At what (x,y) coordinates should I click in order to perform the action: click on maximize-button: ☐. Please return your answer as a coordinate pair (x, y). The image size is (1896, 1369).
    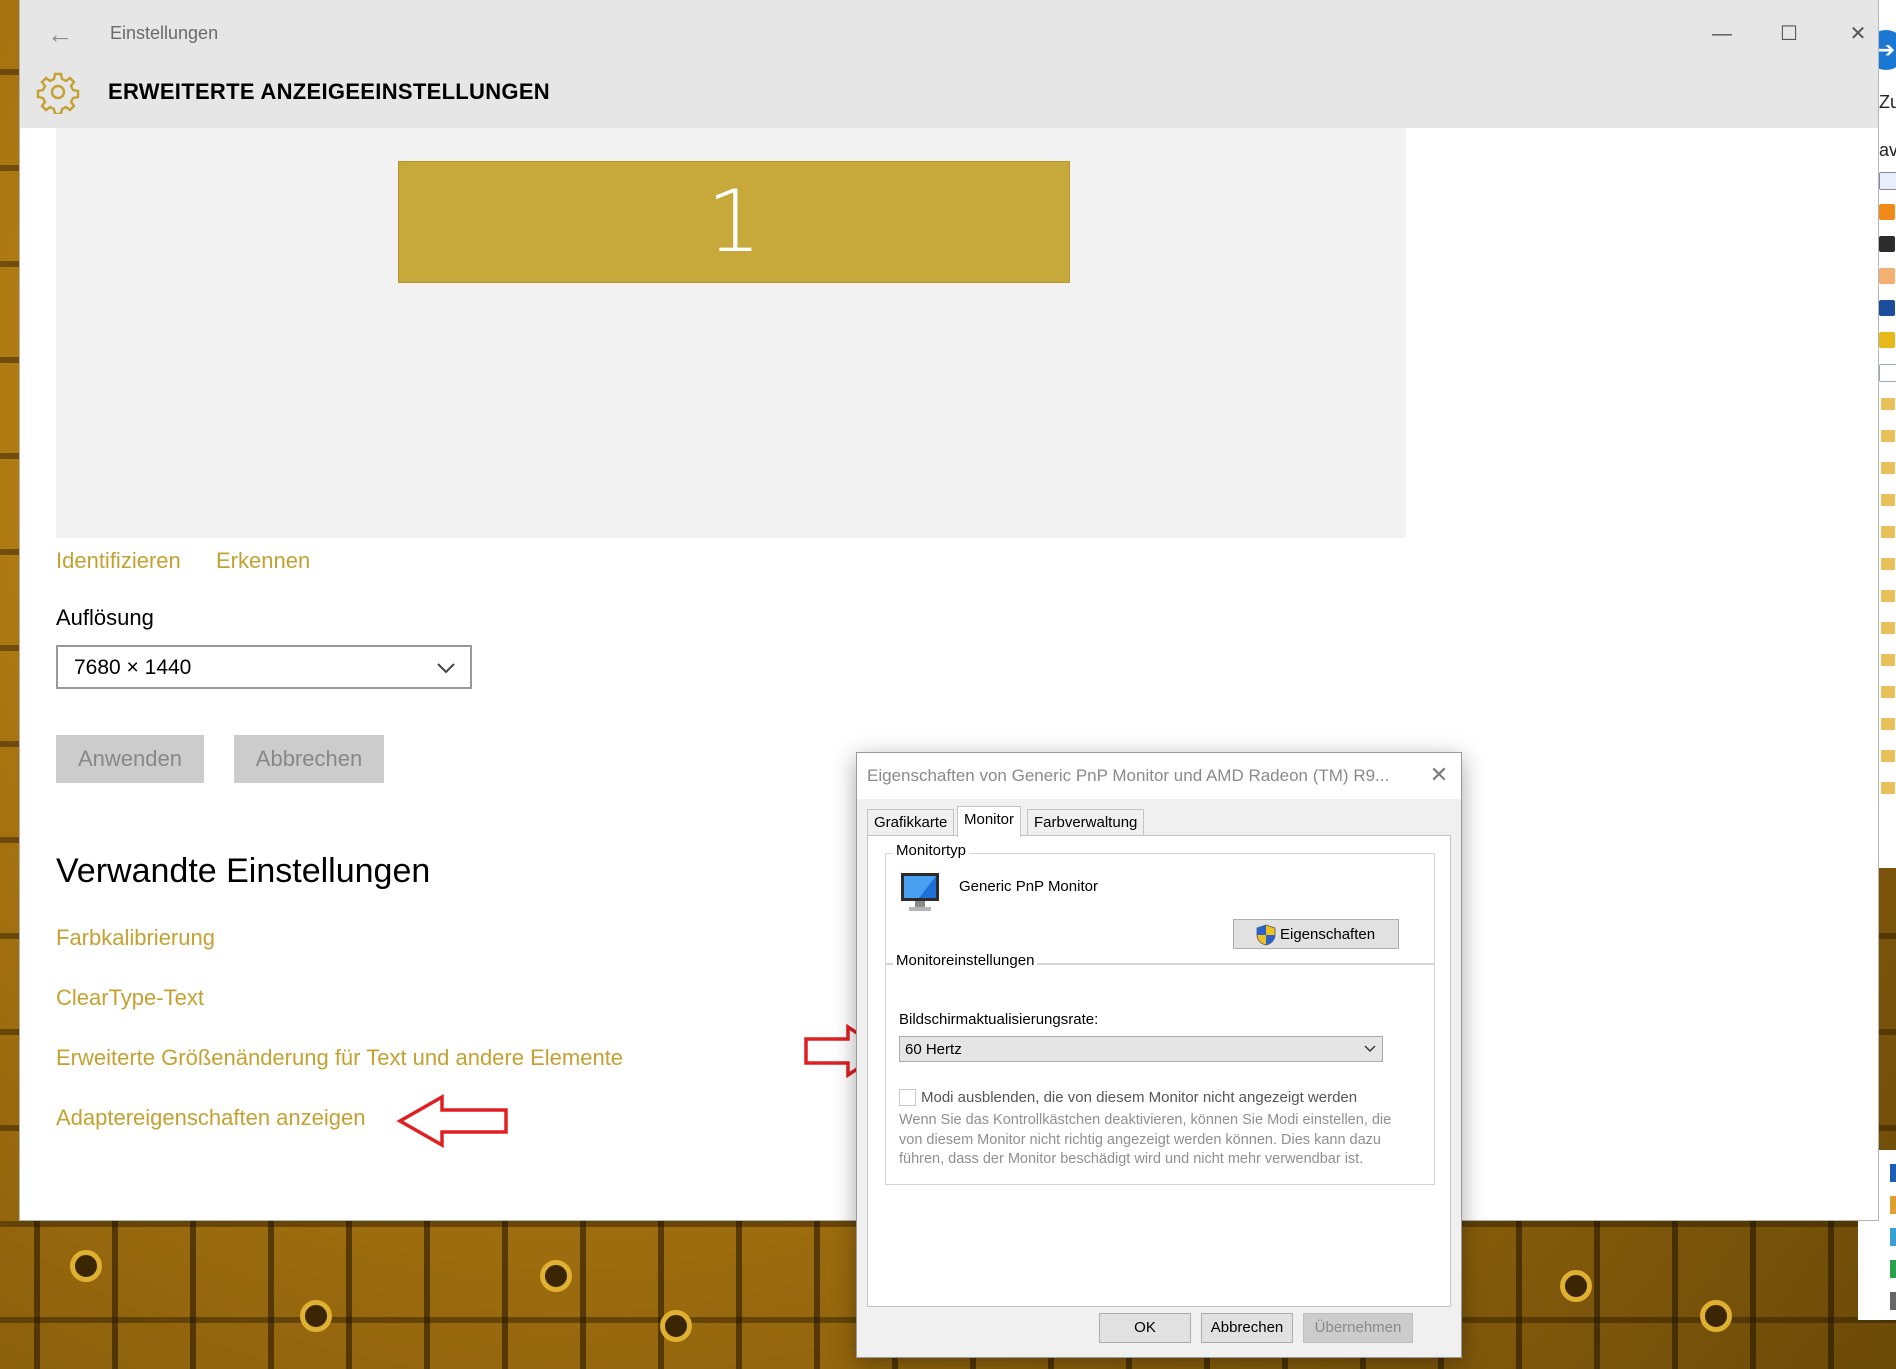
    Looking at the image, I should click on (1789, 34).